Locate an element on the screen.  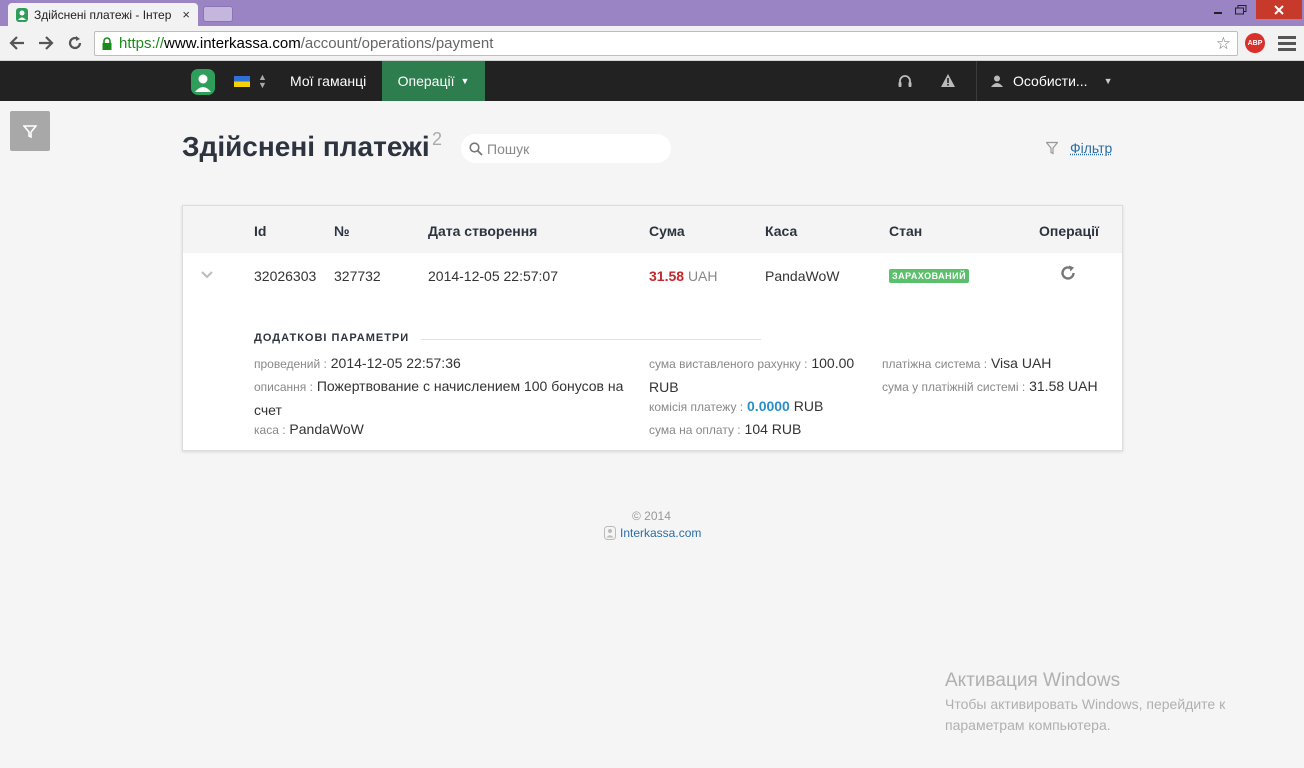
nav-wallets: Мої гаманці is located at coordinates (328, 81).